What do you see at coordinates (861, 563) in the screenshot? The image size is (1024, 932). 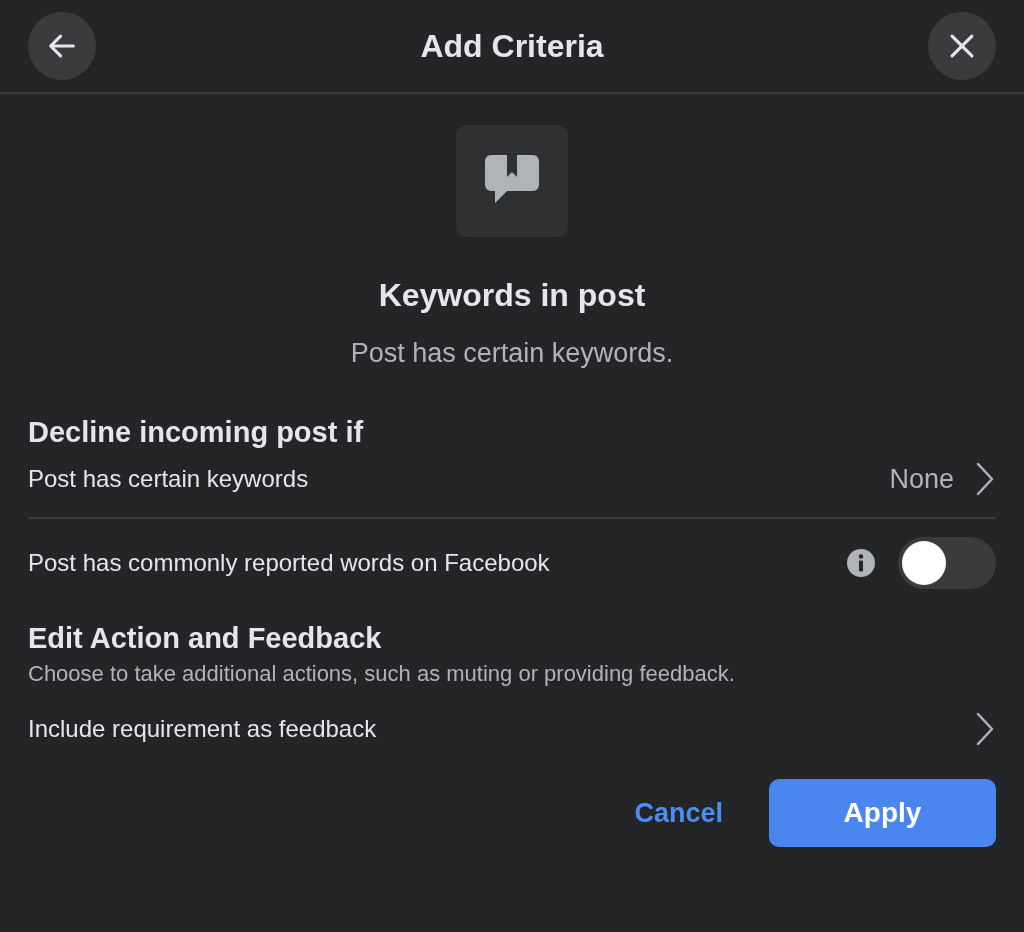 I see `info-icon` at bounding box center [861, 563].